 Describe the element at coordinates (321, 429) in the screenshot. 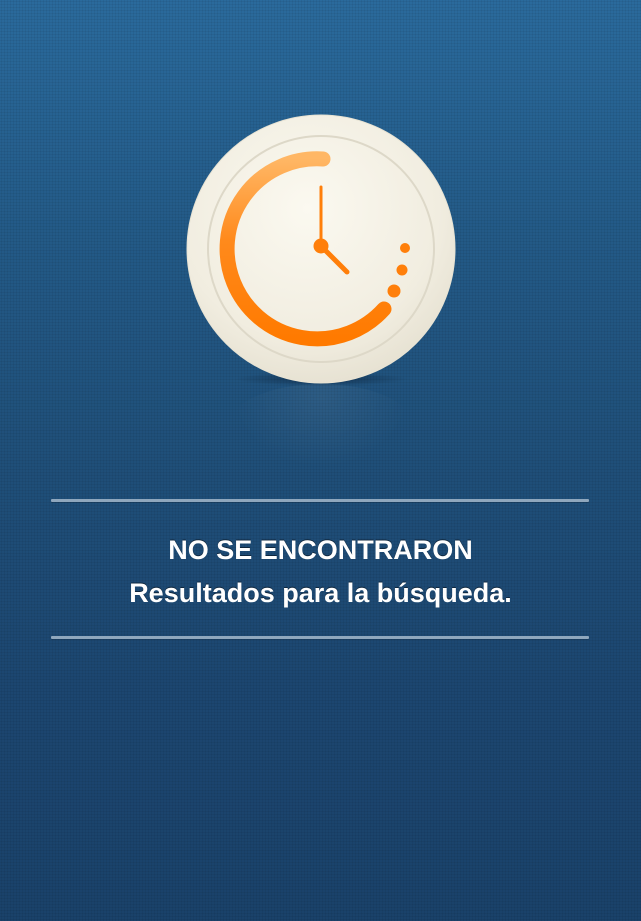

I see `clock-reflection` at that location.